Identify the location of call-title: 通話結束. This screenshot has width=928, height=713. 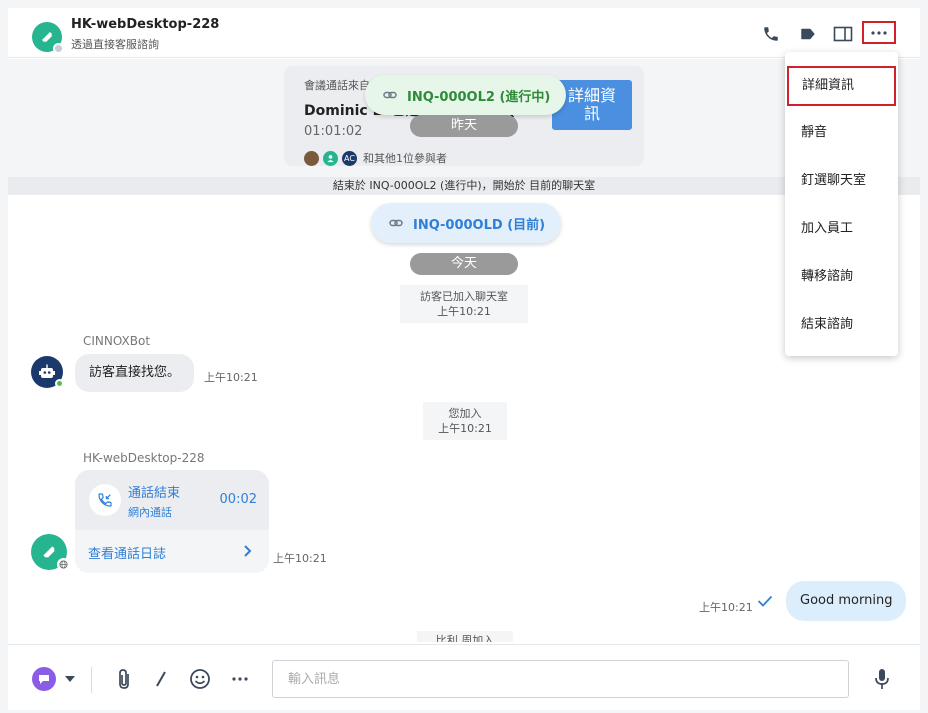
(154, 493).